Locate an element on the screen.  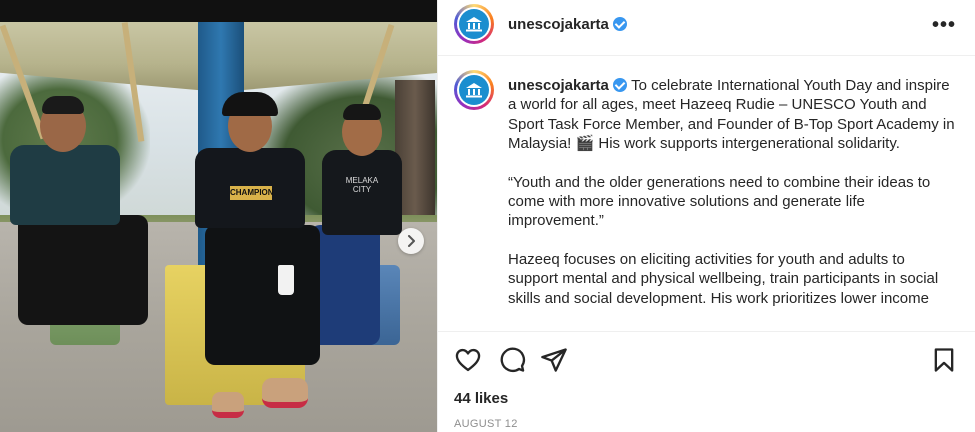
header-username: unescojakarta is located at coordinates (567, 24).